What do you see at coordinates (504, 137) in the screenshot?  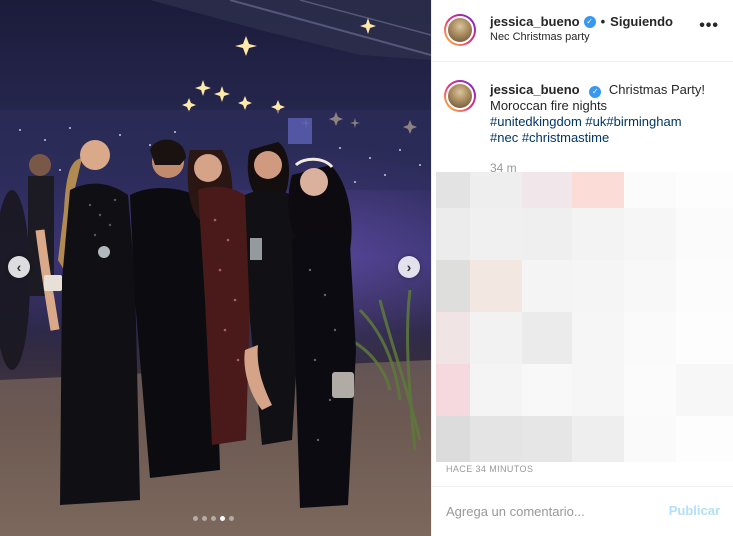 I see `hashtag-link: #nec` at bounding box center [504, 137].